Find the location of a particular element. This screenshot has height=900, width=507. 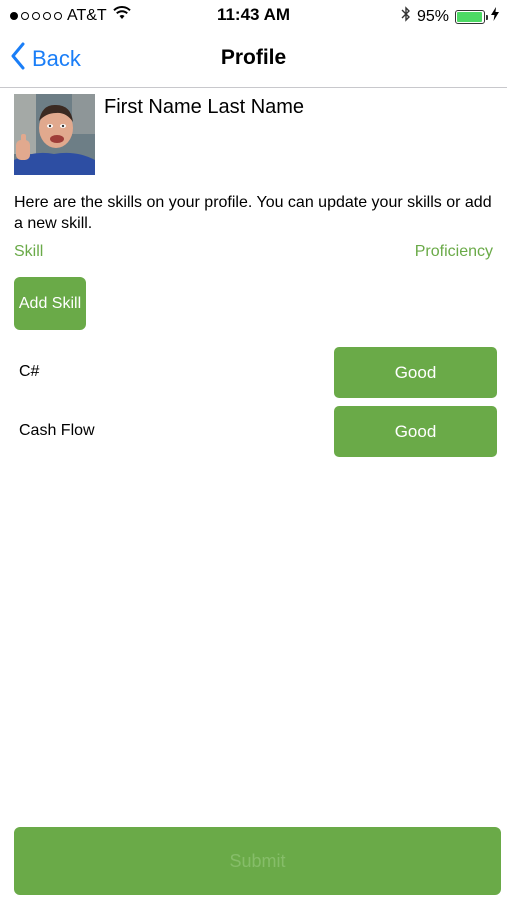

charging-bolt-icon is located at coordinates (495, 16).